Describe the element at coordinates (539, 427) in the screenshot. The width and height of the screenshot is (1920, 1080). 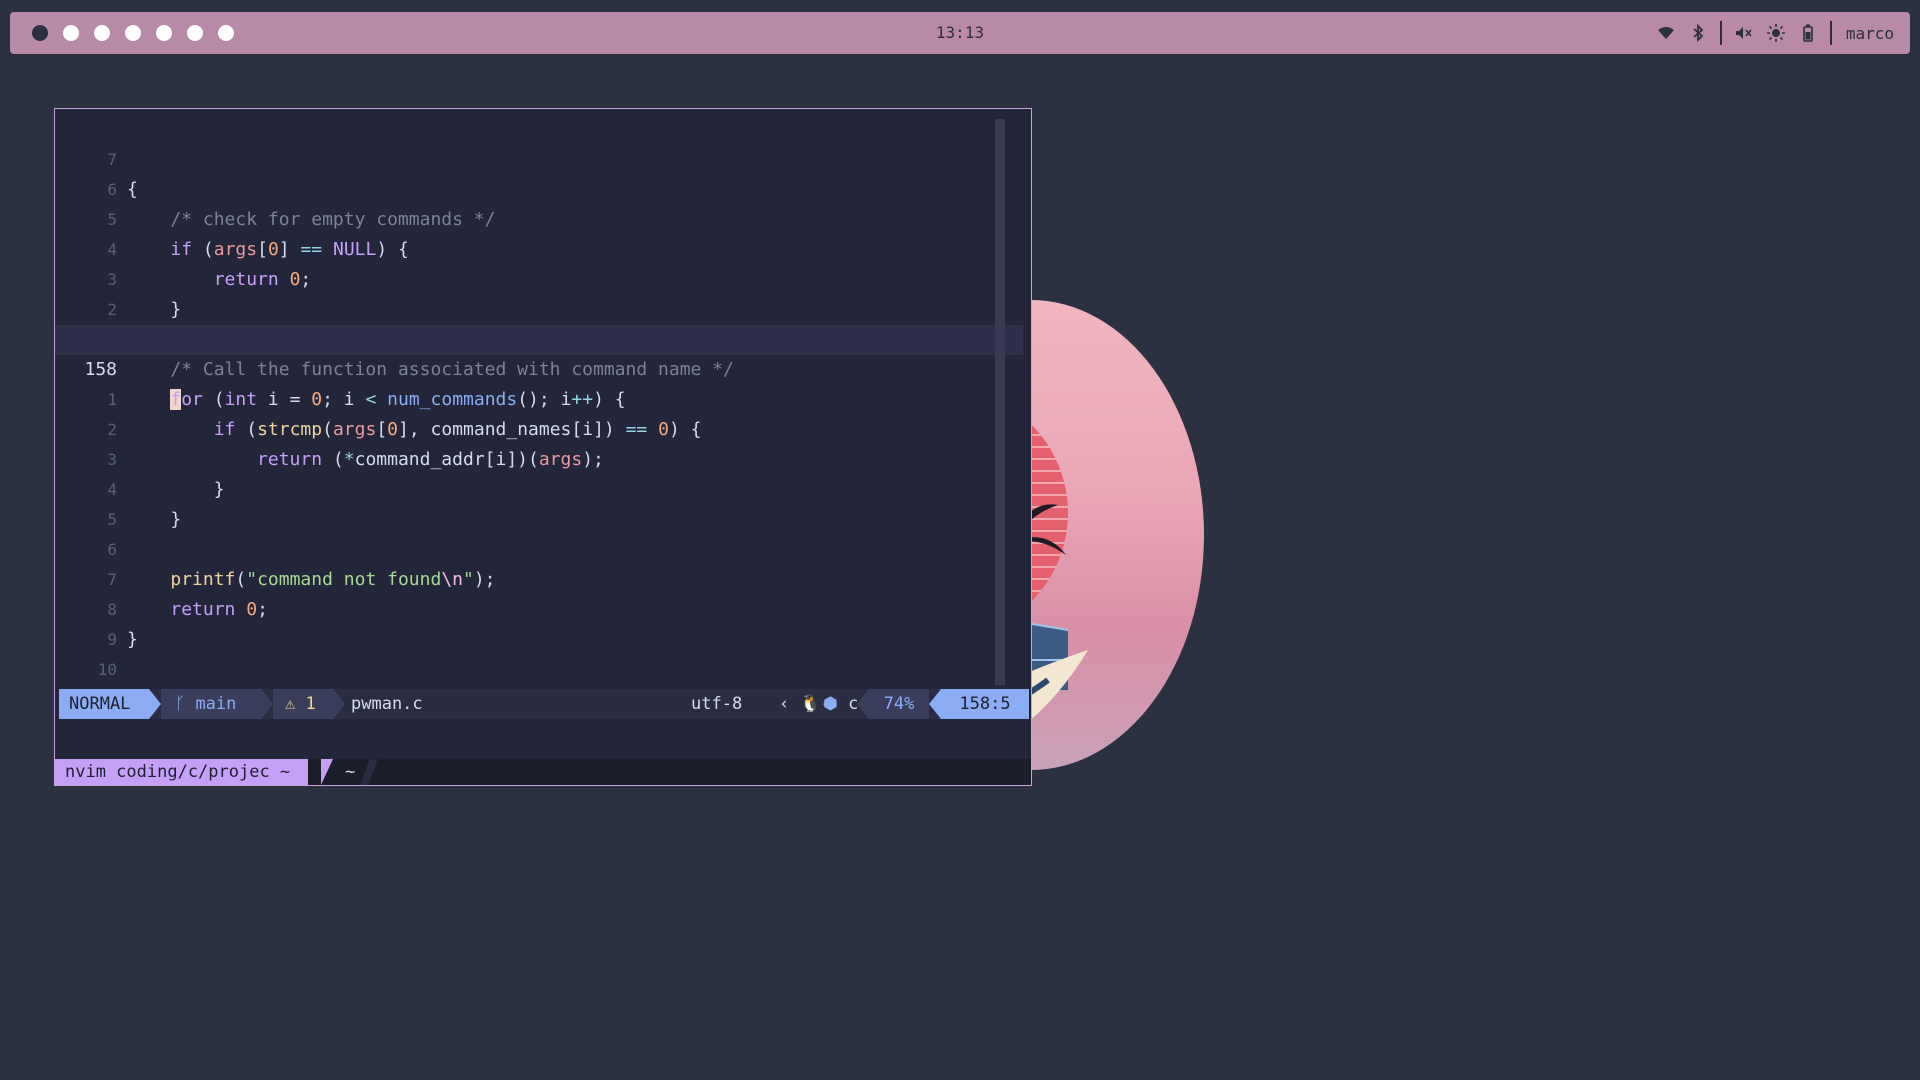
I see `code-line: 2 return (*command_addr[i])(args);` at that location.